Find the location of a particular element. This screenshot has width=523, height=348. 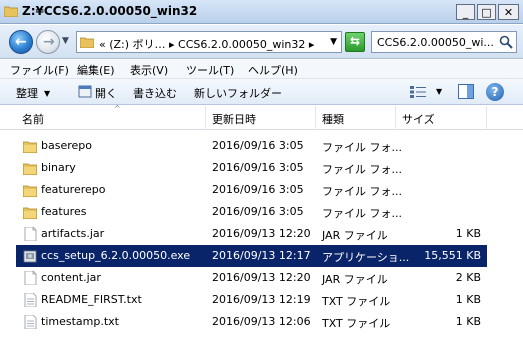

column-header-name-label: 名前 is located at coordinates (33, 119).